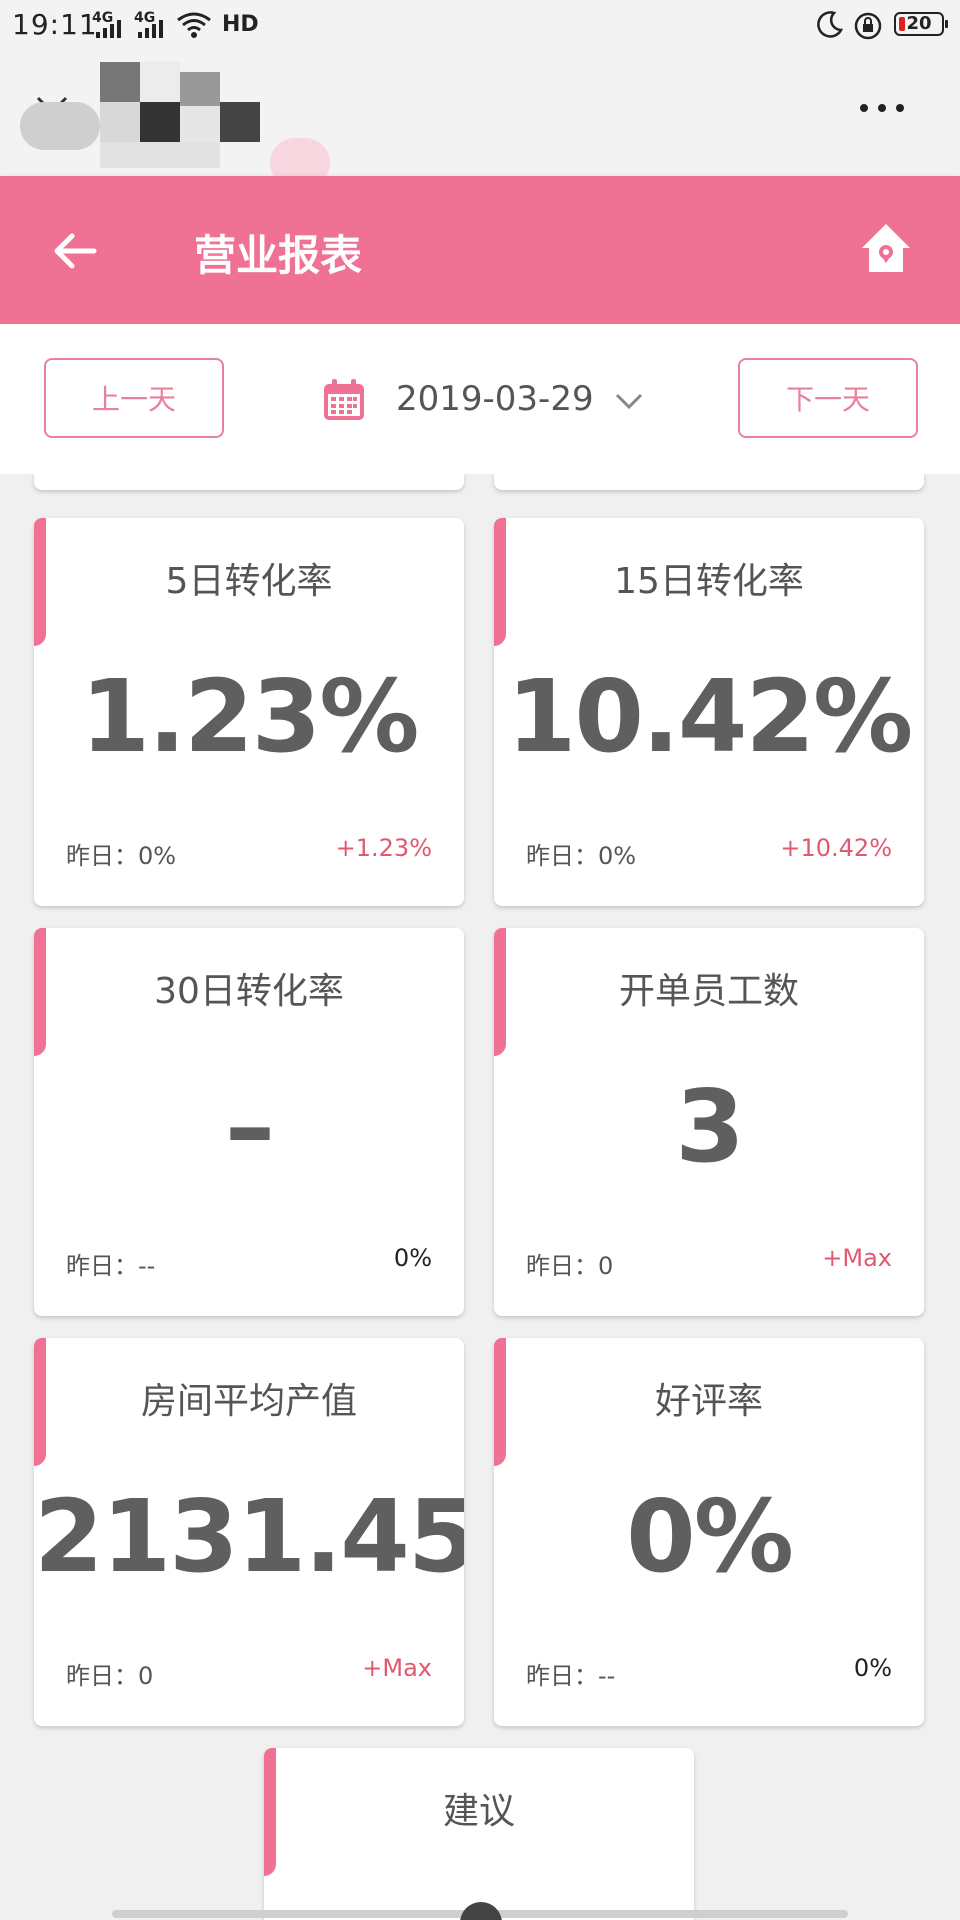  I want to click on date-selector-bar: 上一天 2019-03-29 下一天, so click(480, 399).